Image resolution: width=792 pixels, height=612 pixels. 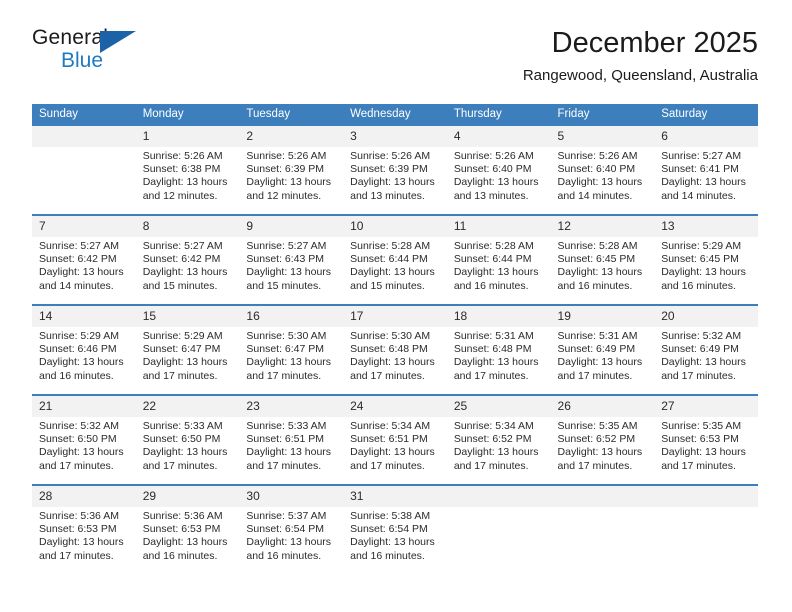 I want to click on sunset-text: Sunset: 6:39 PM, so click(x=389, y=169).